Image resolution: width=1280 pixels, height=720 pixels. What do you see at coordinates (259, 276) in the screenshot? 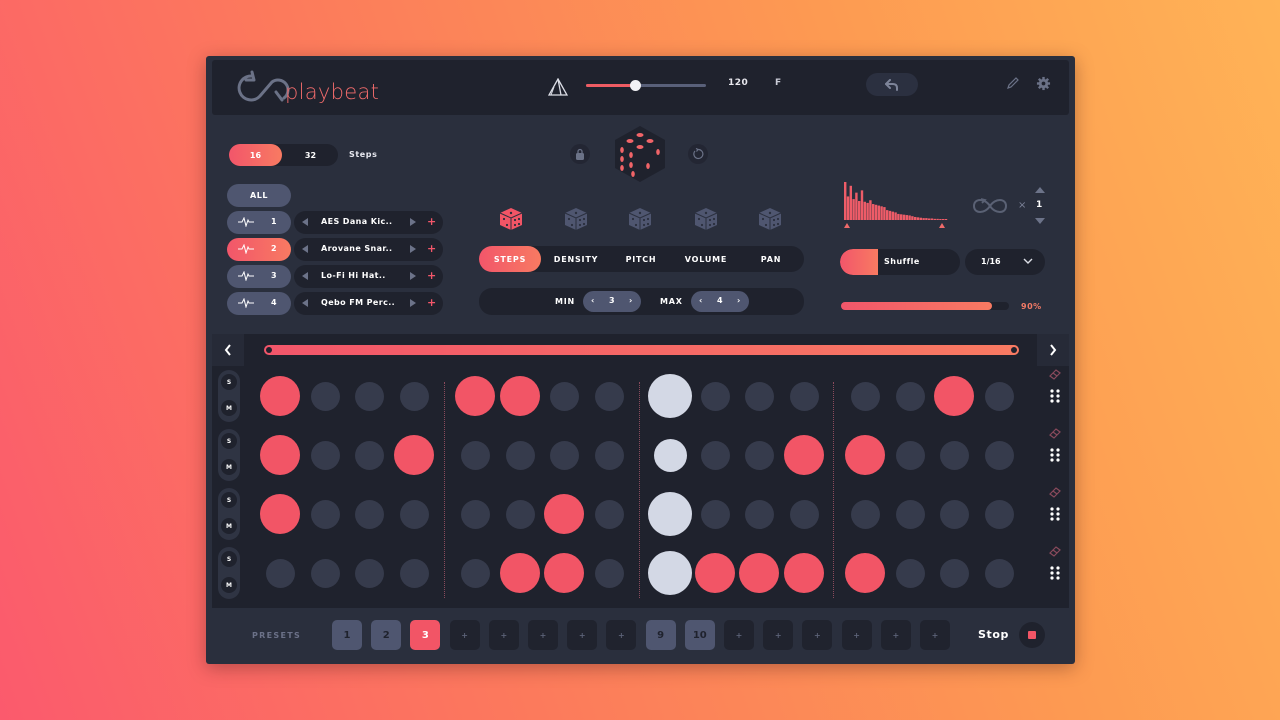
I see `track-select-button: 3` at bounding box center [259, 276].